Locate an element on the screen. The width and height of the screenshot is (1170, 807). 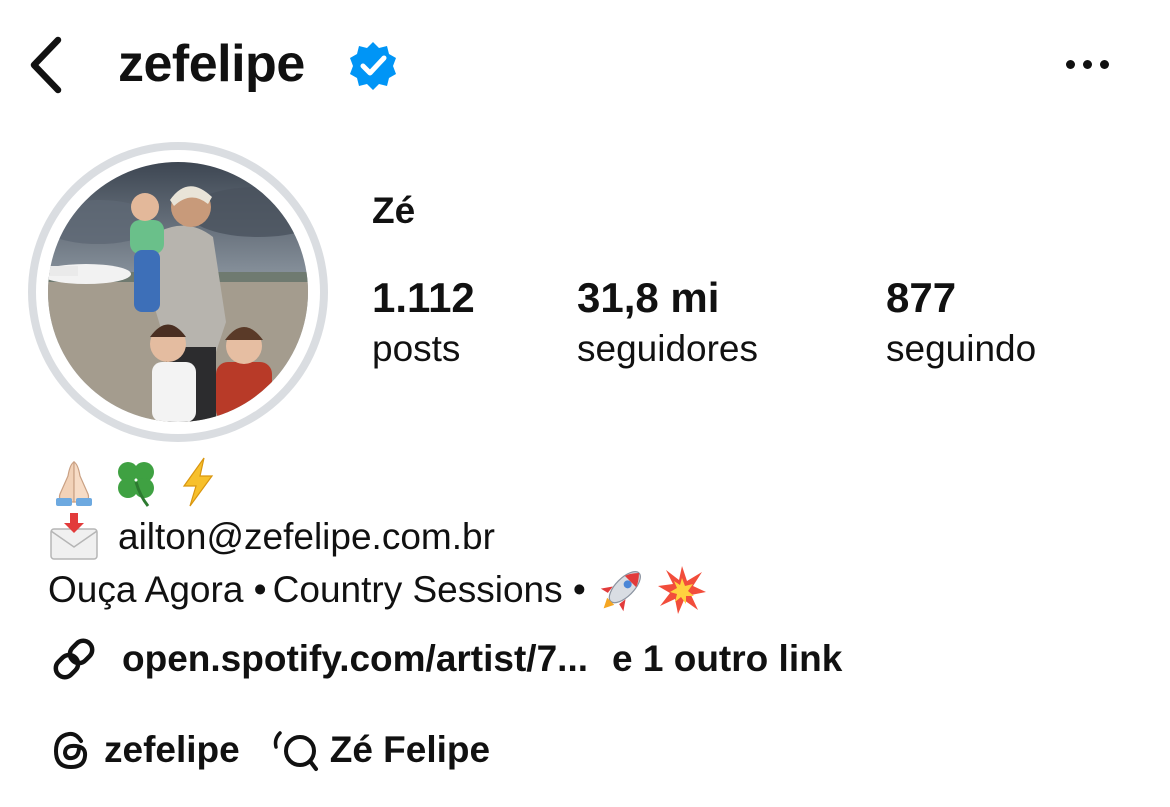
more-options-button is located at coordinates (1087, 64).